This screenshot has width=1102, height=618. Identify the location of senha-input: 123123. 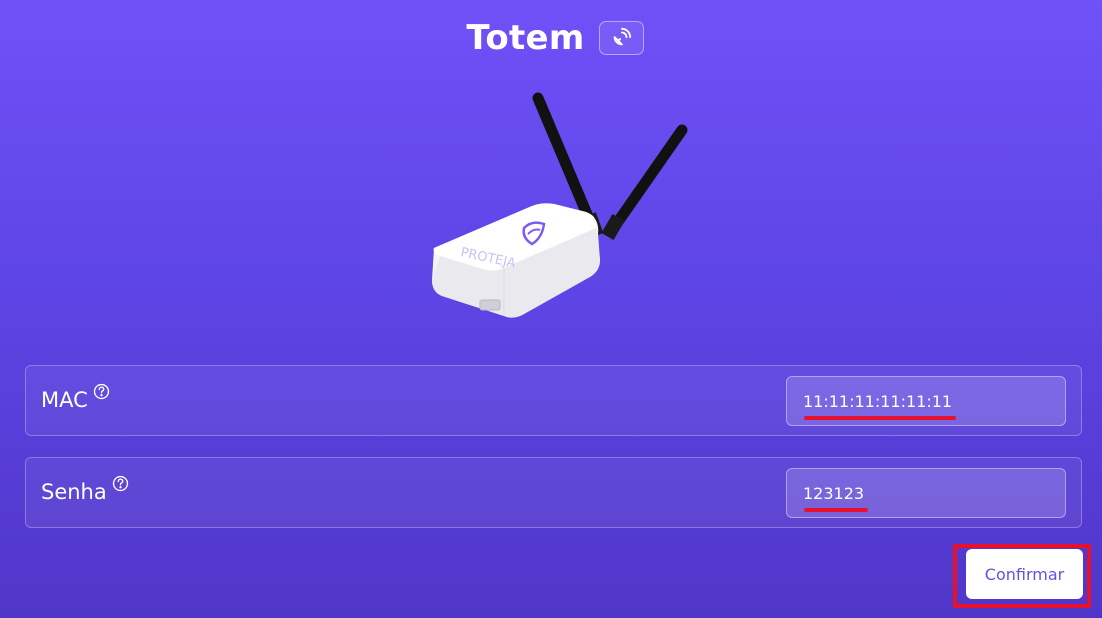
(926, 493).